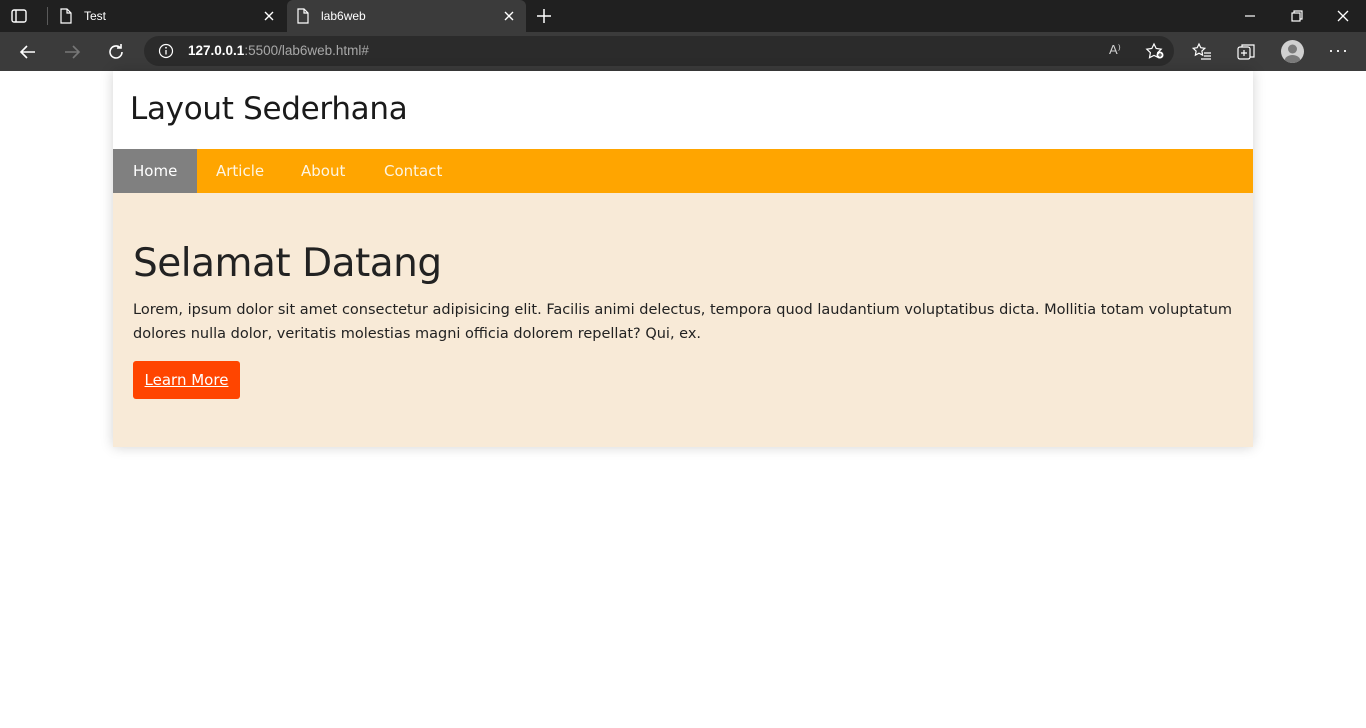 The width and height of the screenshot is (1366, 728). I want to click on tab-actions-icon, so click(19, 16).